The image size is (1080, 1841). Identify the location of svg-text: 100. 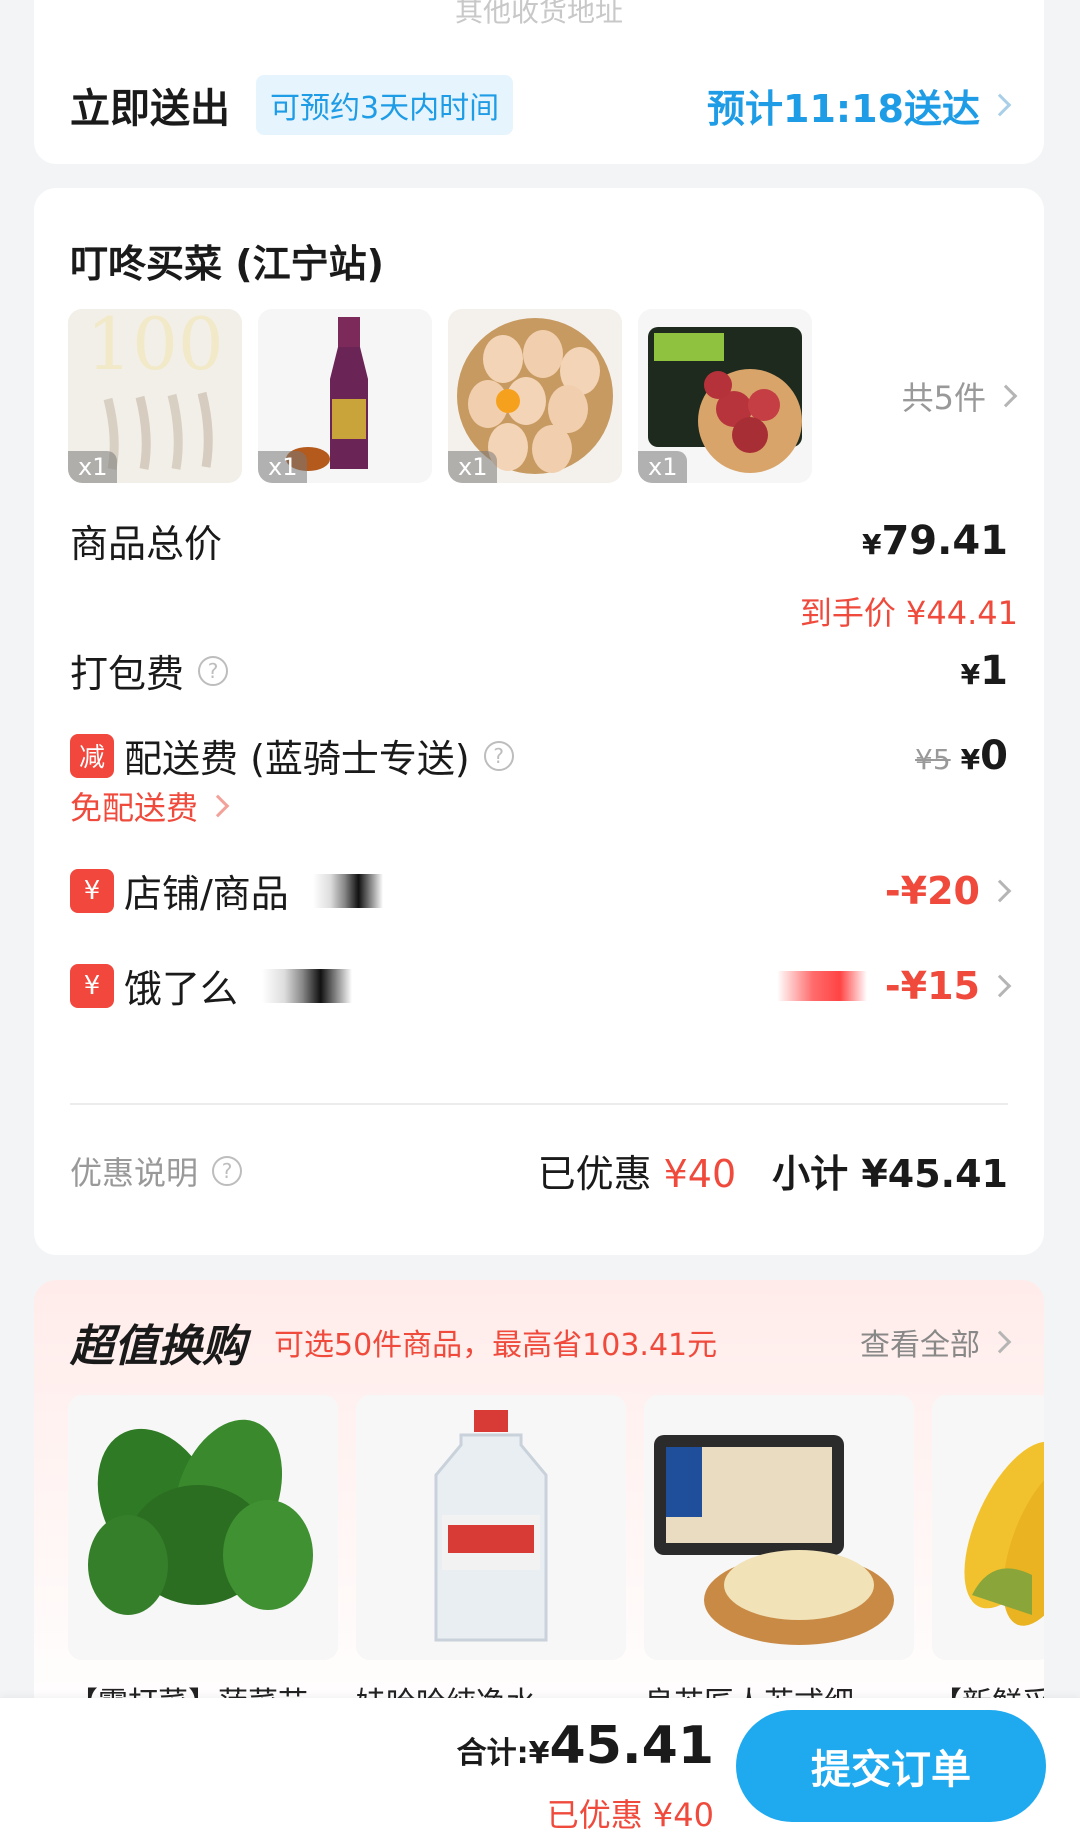
(154, 347).